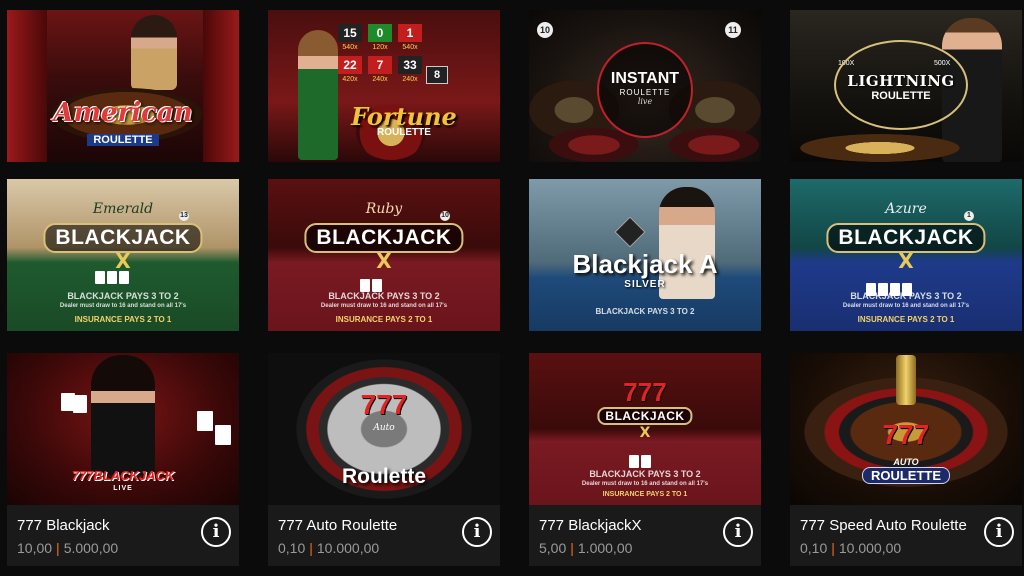 The width and height of the screenshot is (1024, 576). I want to click on max-bet: 5.000,00, so click(91, 548).